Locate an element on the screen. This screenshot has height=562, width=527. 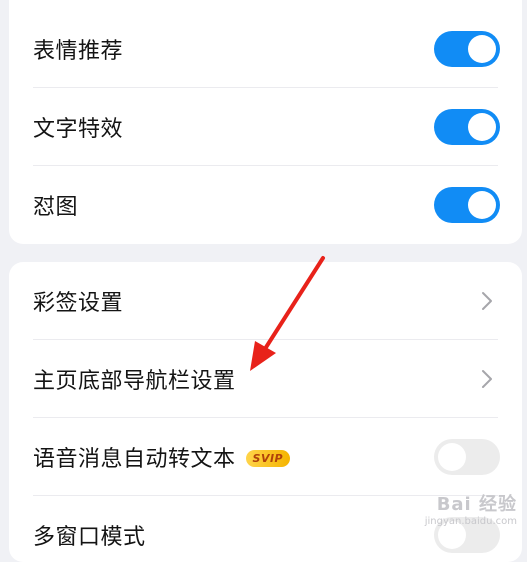
setting-row-emoji-recommend: 表情推荐 is located at coordinates (265, 49).